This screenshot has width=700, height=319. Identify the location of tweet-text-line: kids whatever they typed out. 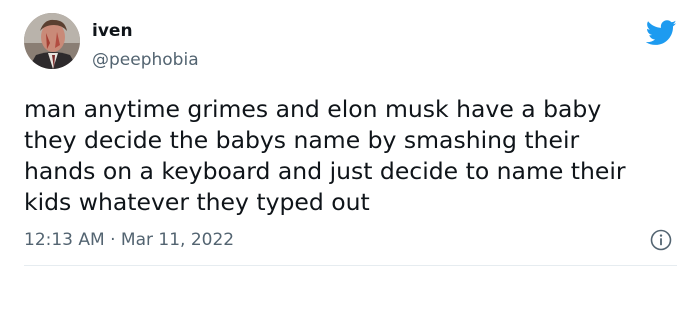
(197, 202).